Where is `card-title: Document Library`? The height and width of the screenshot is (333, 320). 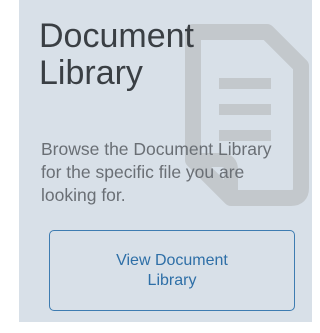
card-title: Document Library is located at coordinates (116, 54).